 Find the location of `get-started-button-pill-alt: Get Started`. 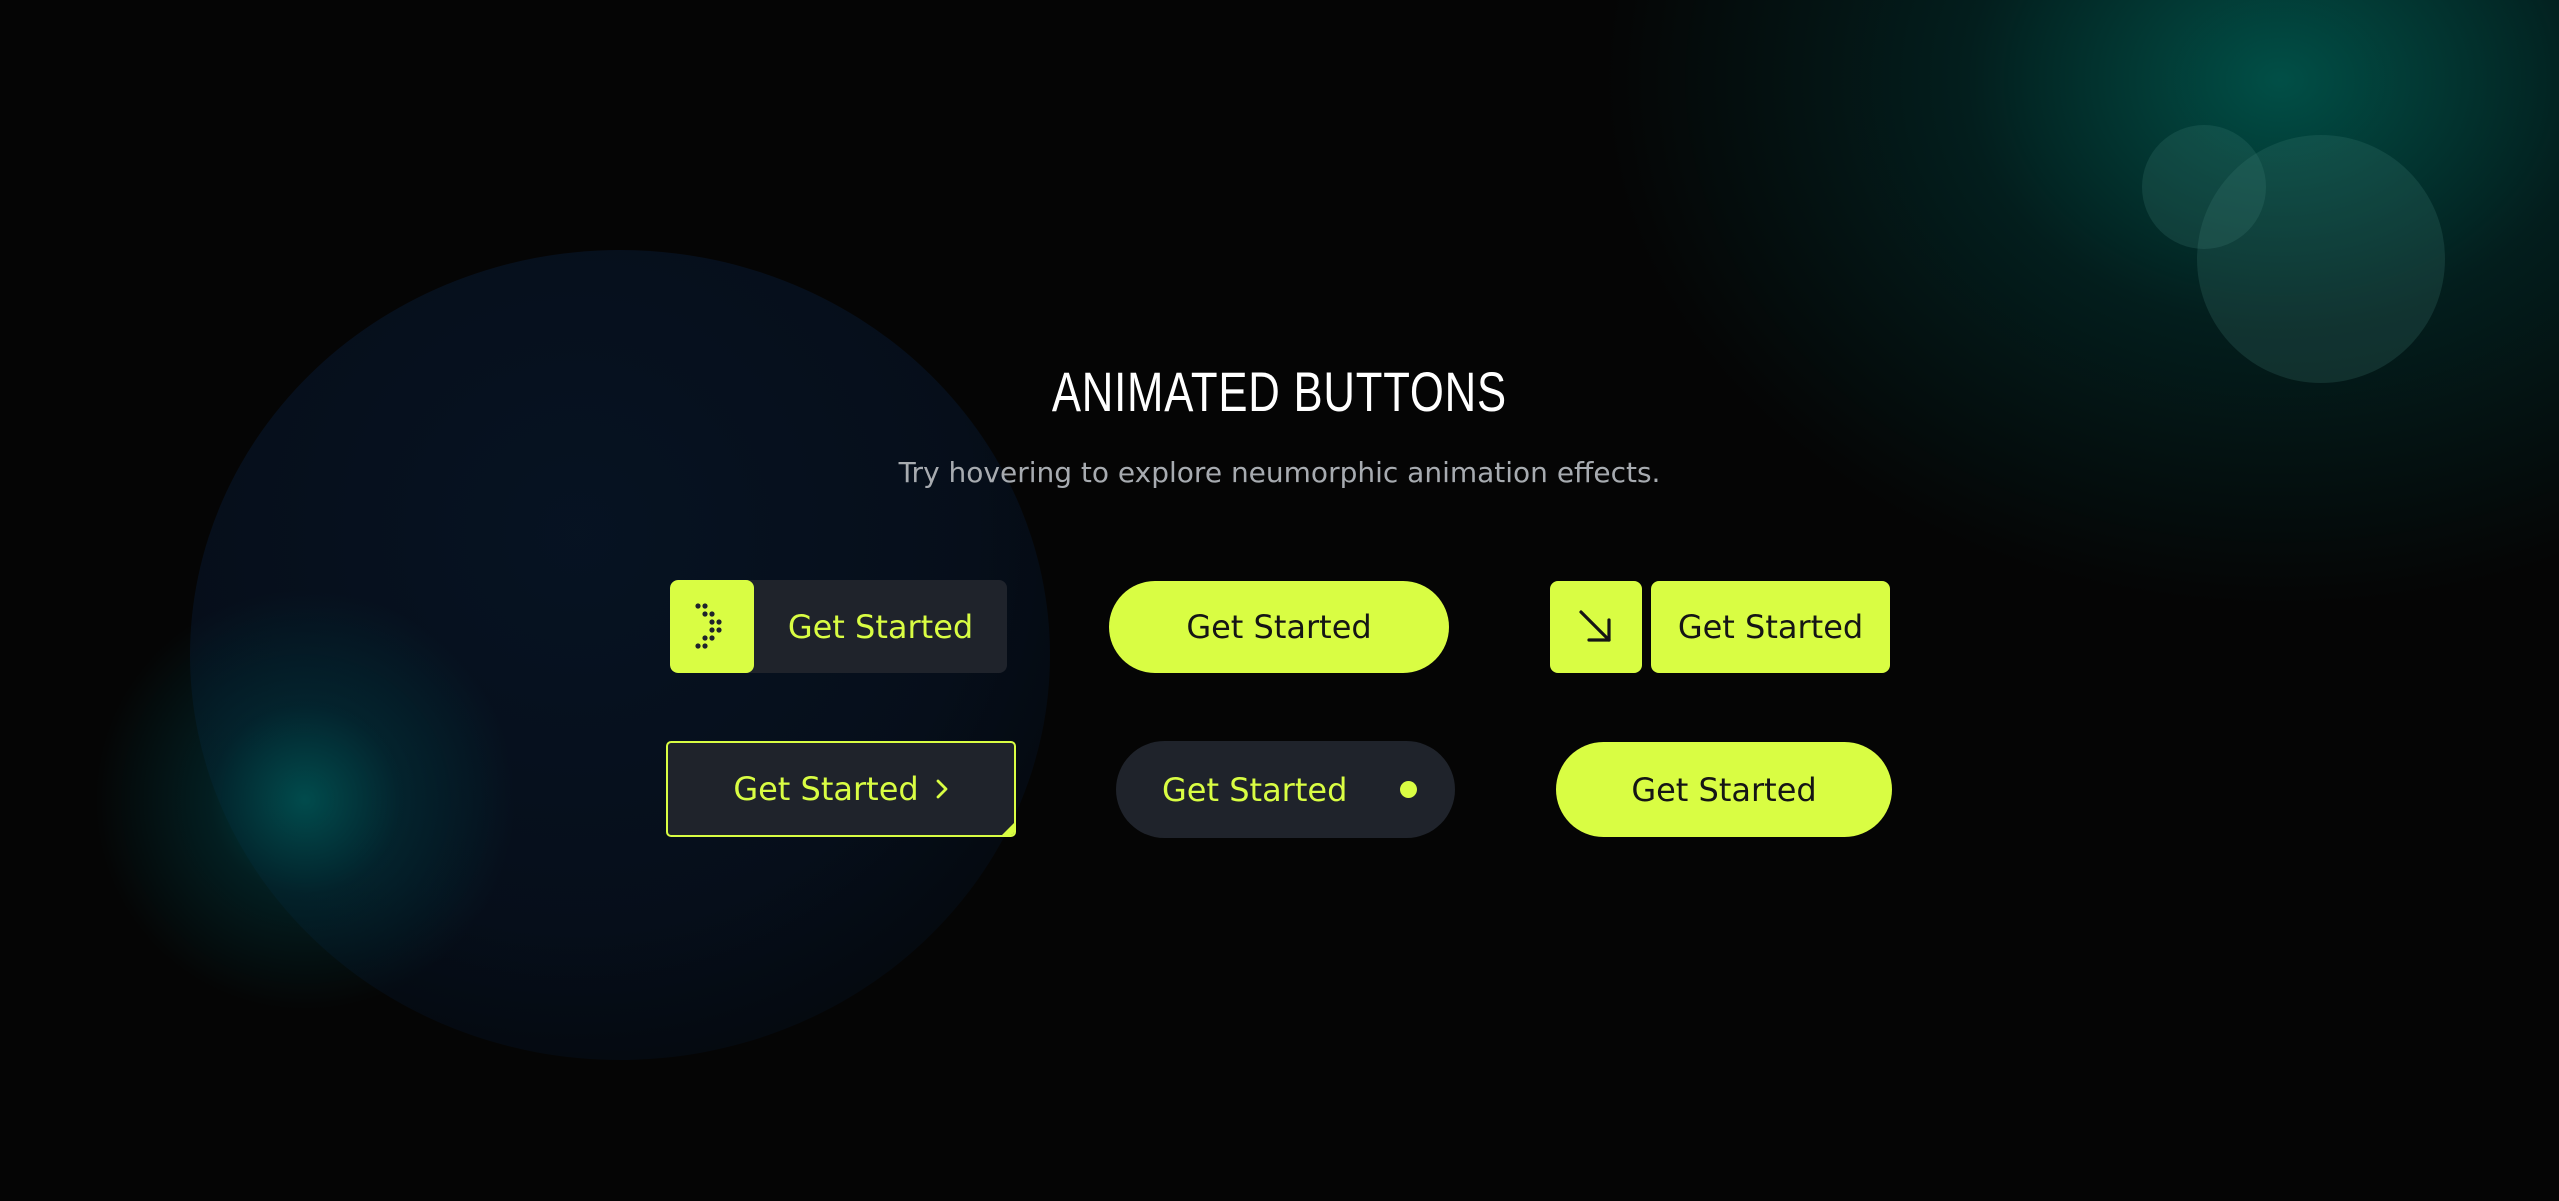

get-started-button-pill-alt: Get Started is located at coordinates (1724, 789).